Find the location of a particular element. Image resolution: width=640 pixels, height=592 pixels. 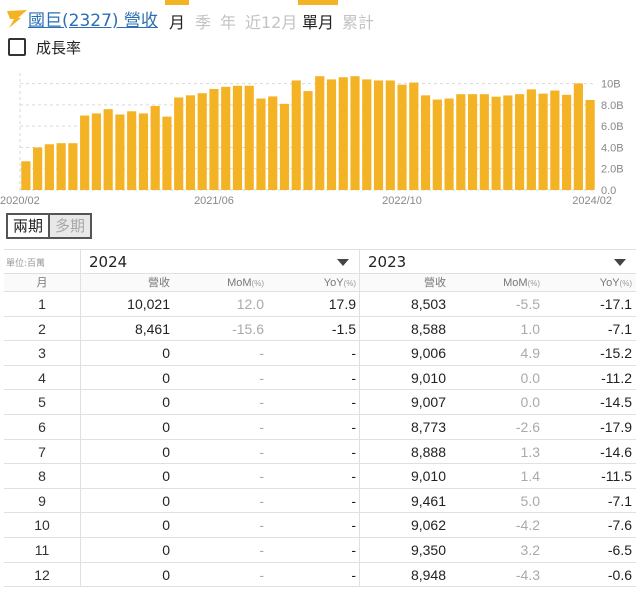

tab-last-12-months: 近12月 is located at coordinates (271, 21).